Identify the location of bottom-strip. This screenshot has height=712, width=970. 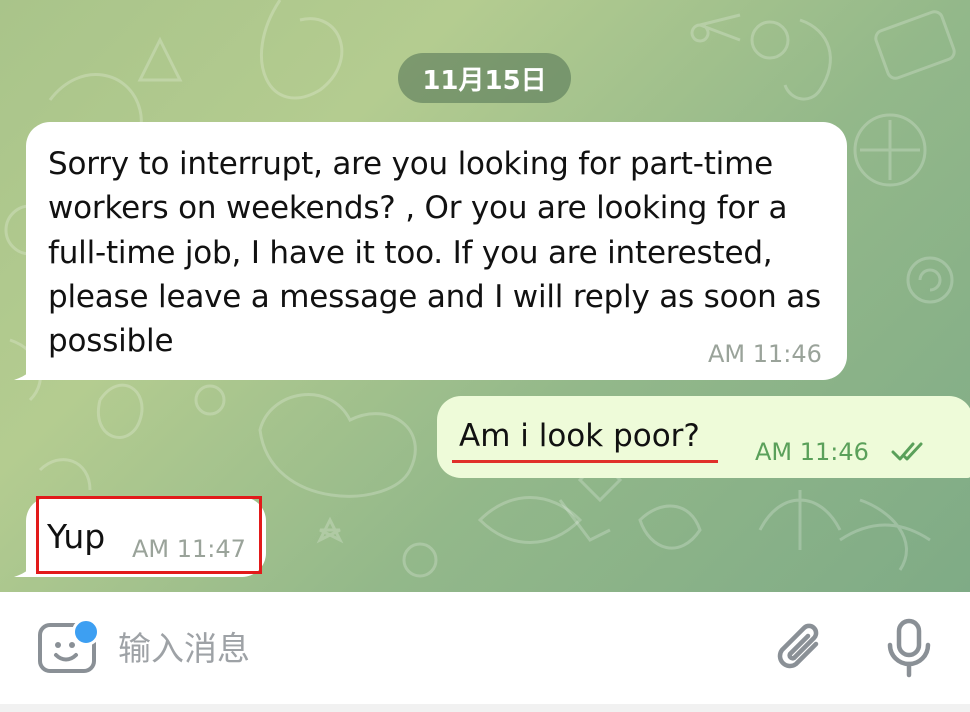
(485, 708).